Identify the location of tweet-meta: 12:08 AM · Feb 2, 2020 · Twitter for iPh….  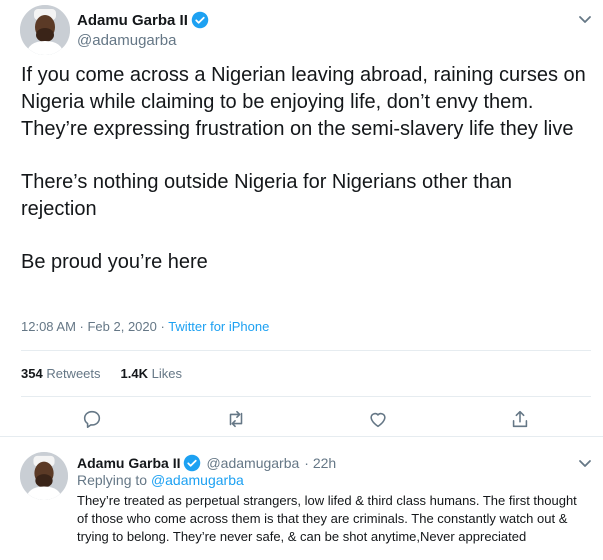
(145, 326).